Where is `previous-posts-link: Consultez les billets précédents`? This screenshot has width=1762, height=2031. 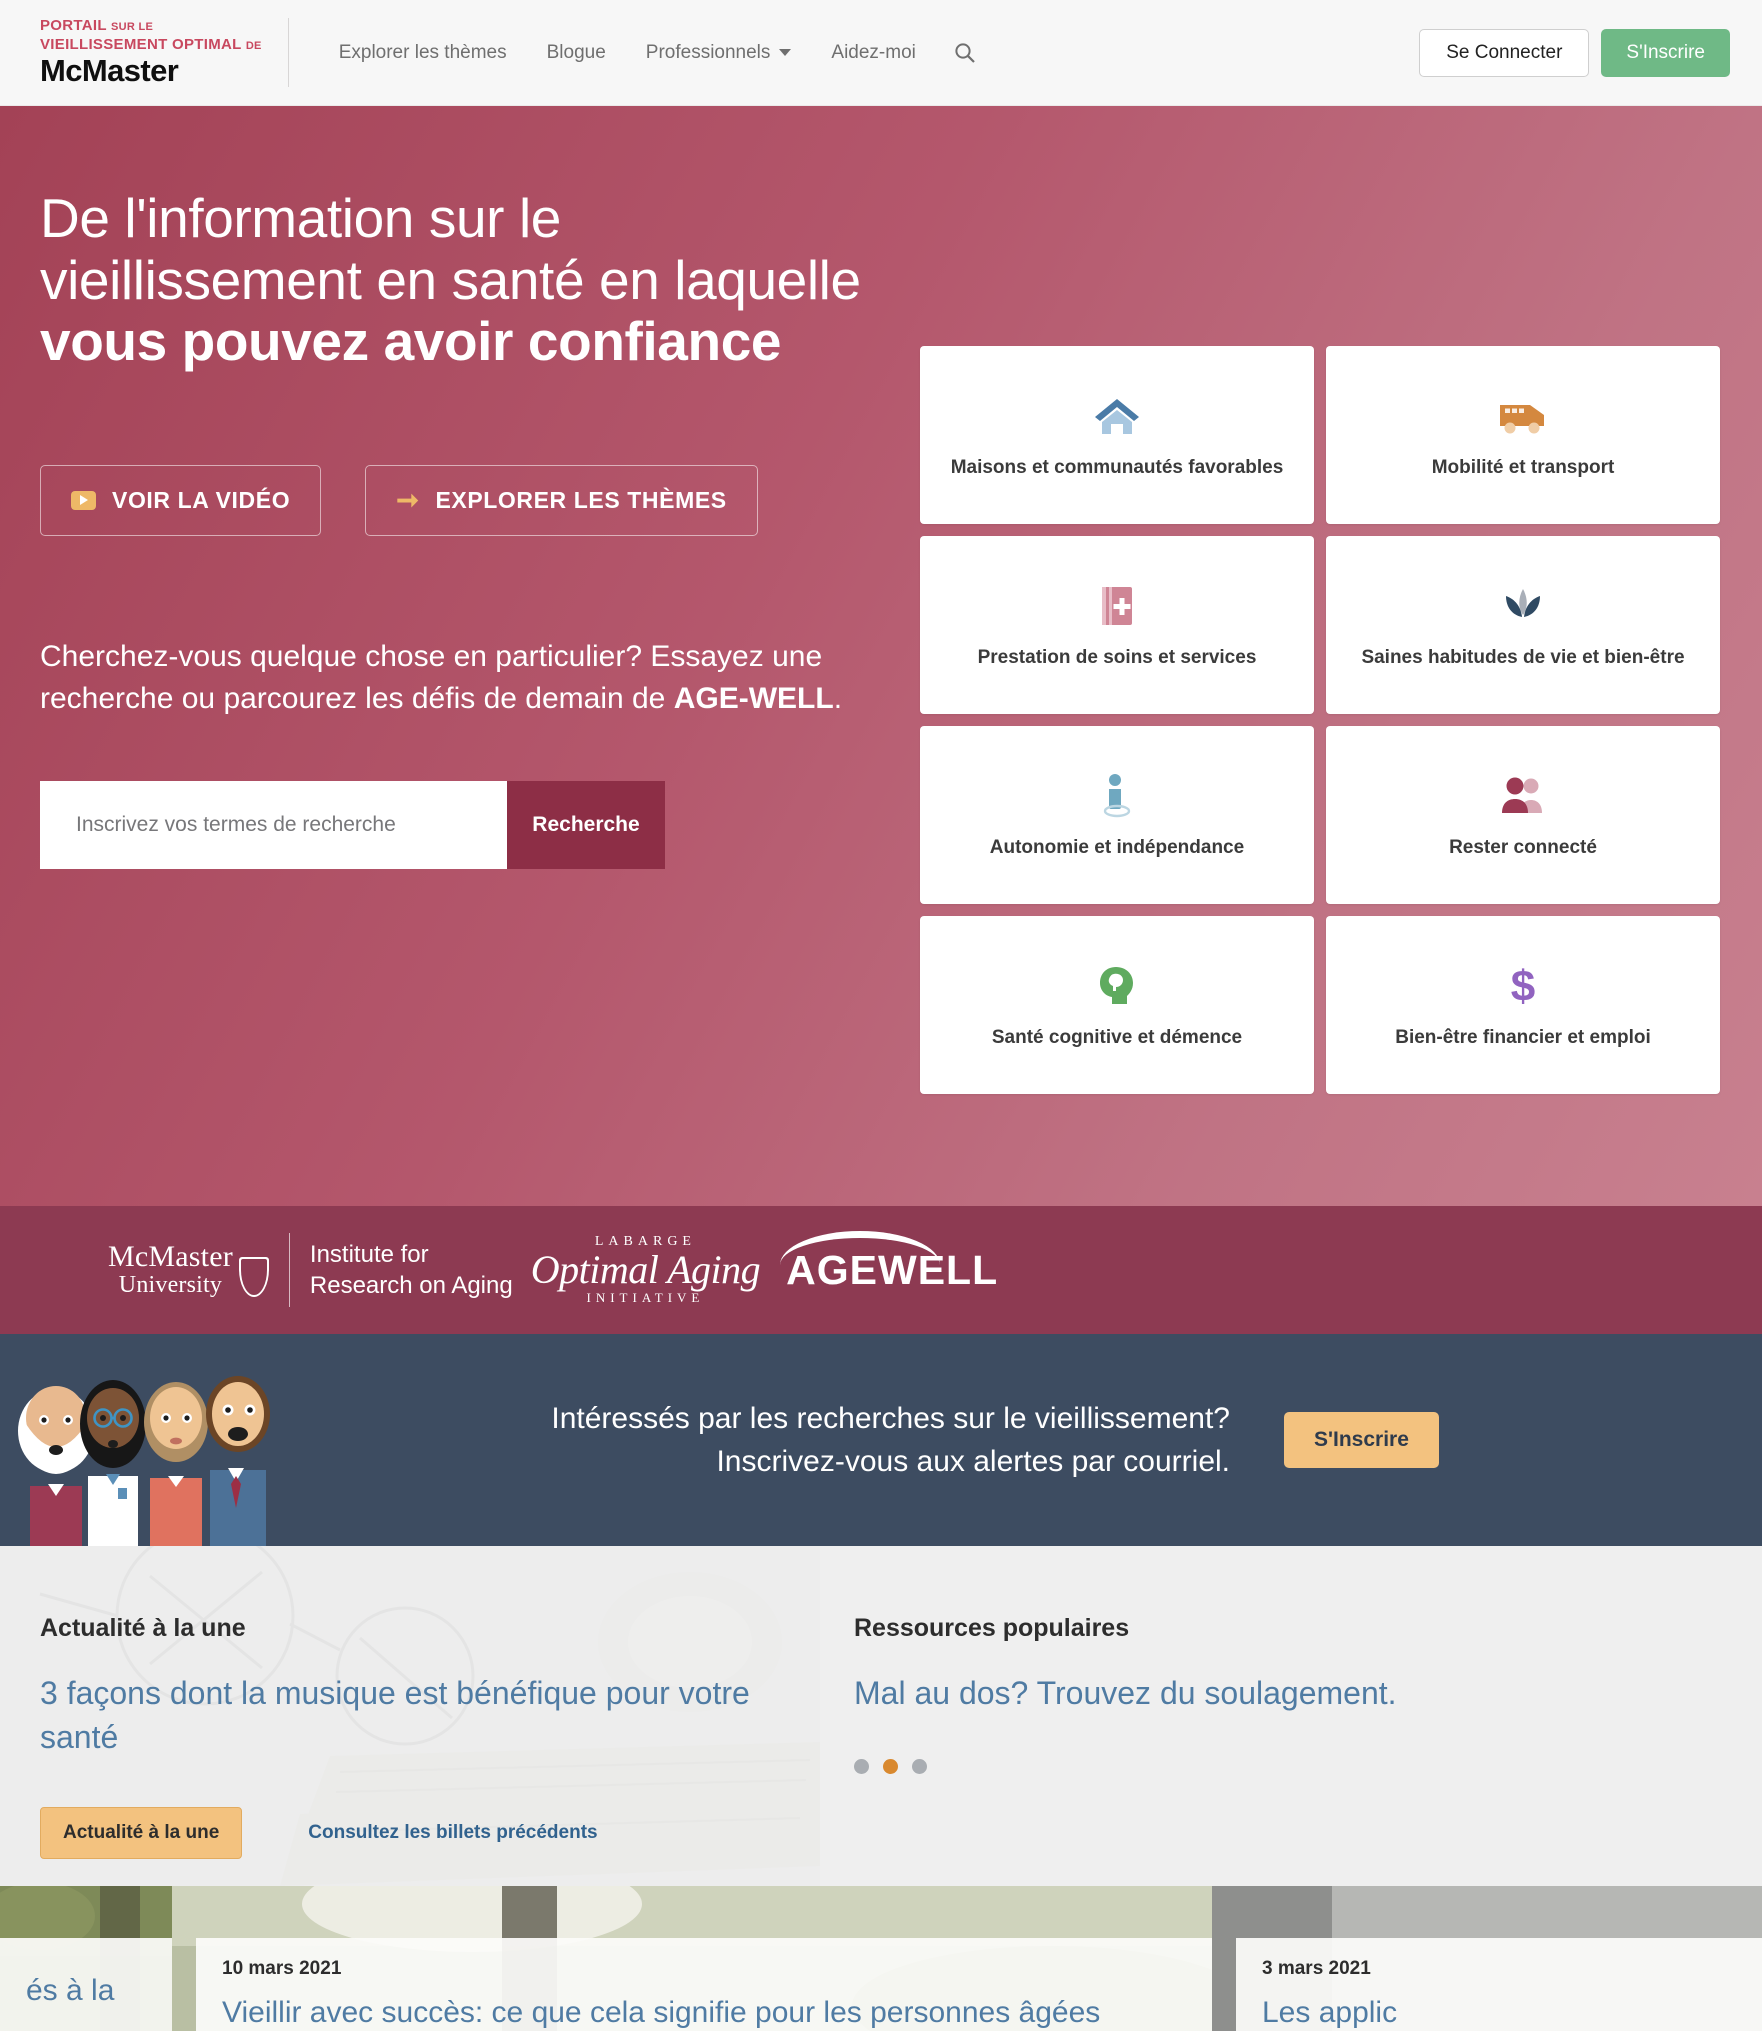
previous-posts-link: Consultez les billets précédents is located at coordinates (452, 1833).